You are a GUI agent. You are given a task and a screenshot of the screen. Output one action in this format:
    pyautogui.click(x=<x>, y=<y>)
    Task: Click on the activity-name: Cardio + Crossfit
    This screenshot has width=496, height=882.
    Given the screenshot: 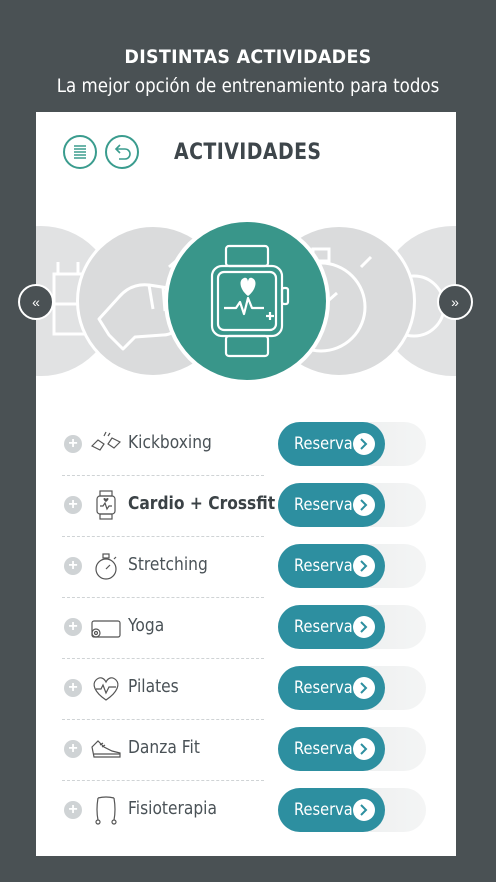 What is the action you would take?
    pyautogui.click(x=202, y=503)
    